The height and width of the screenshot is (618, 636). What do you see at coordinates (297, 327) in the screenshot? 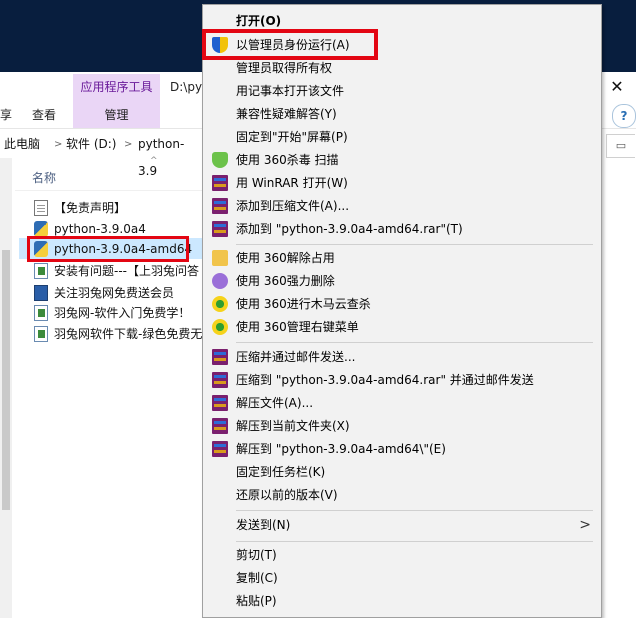
I see `menu-item-label: 使用 360管理右键菜单` at bounding box center [297, 327].